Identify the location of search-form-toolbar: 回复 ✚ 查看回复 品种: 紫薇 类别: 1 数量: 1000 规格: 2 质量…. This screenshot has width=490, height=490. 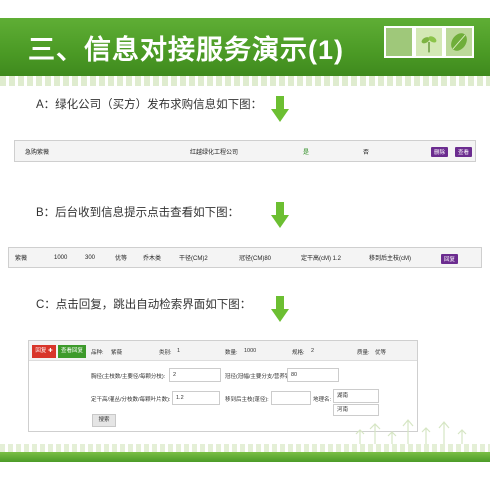
(223, 351).